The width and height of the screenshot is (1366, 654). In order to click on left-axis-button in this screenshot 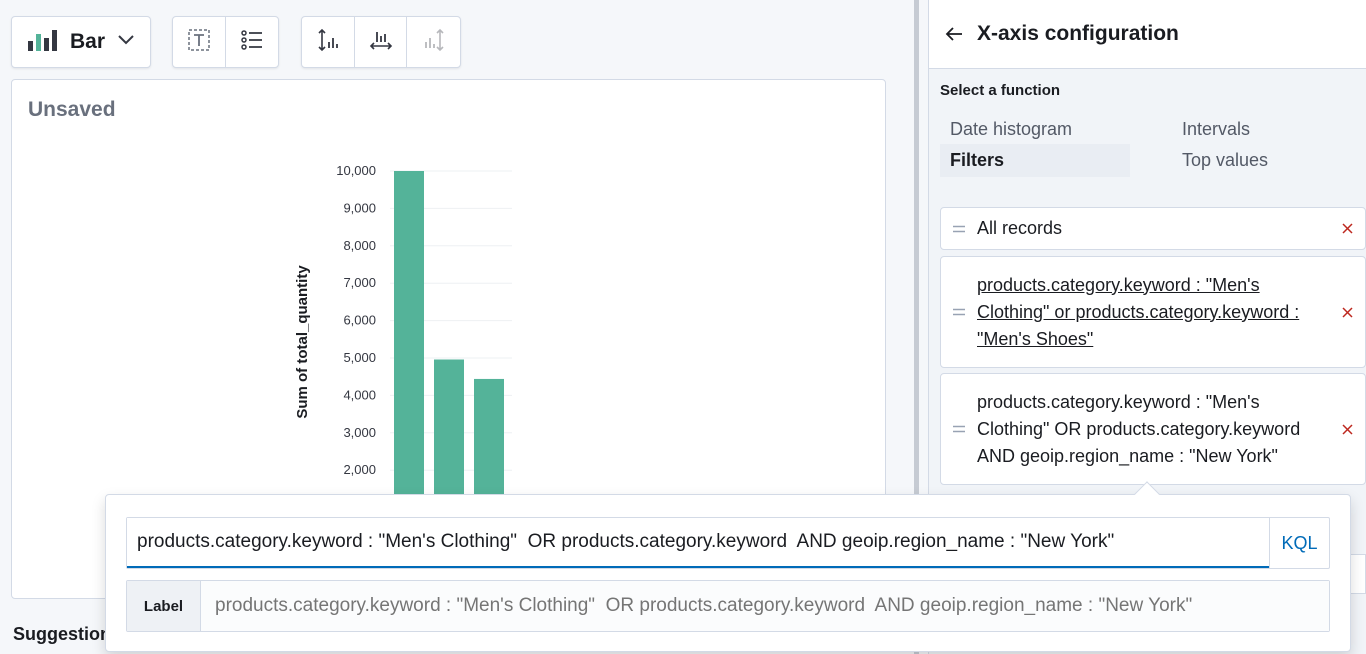, I will do `click(328, 42)`.